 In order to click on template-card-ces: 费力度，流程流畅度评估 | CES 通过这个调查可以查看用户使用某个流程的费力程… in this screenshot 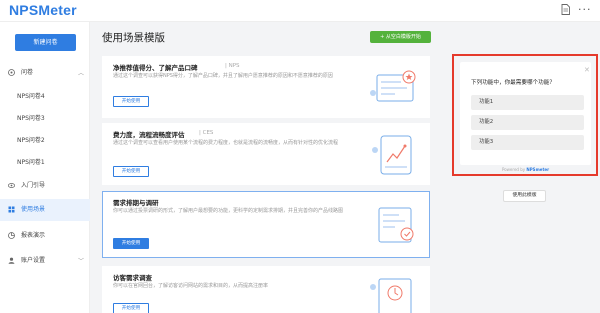, I will do `click(266, 154)`.